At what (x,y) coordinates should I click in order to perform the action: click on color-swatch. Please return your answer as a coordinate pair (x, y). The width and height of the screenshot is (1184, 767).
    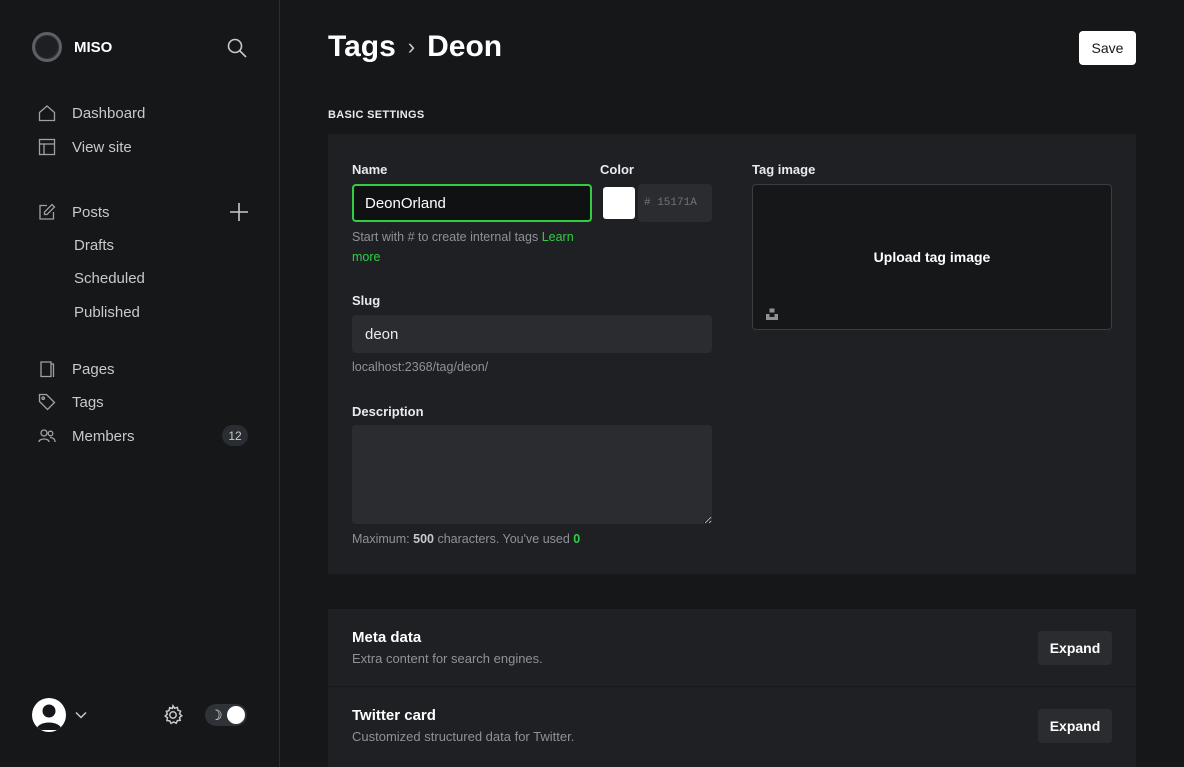
    Looking at the image, I should click on (619, 203).